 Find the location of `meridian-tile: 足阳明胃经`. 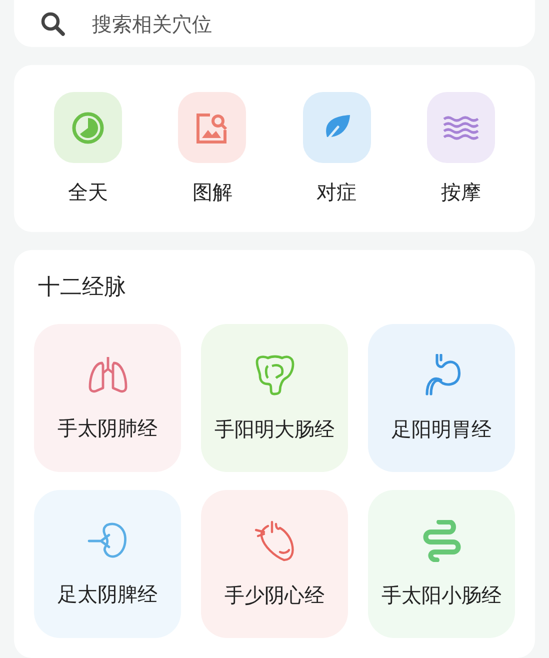

meridian-tile: 足阳明胃经 is located at coordinates (441, 398).